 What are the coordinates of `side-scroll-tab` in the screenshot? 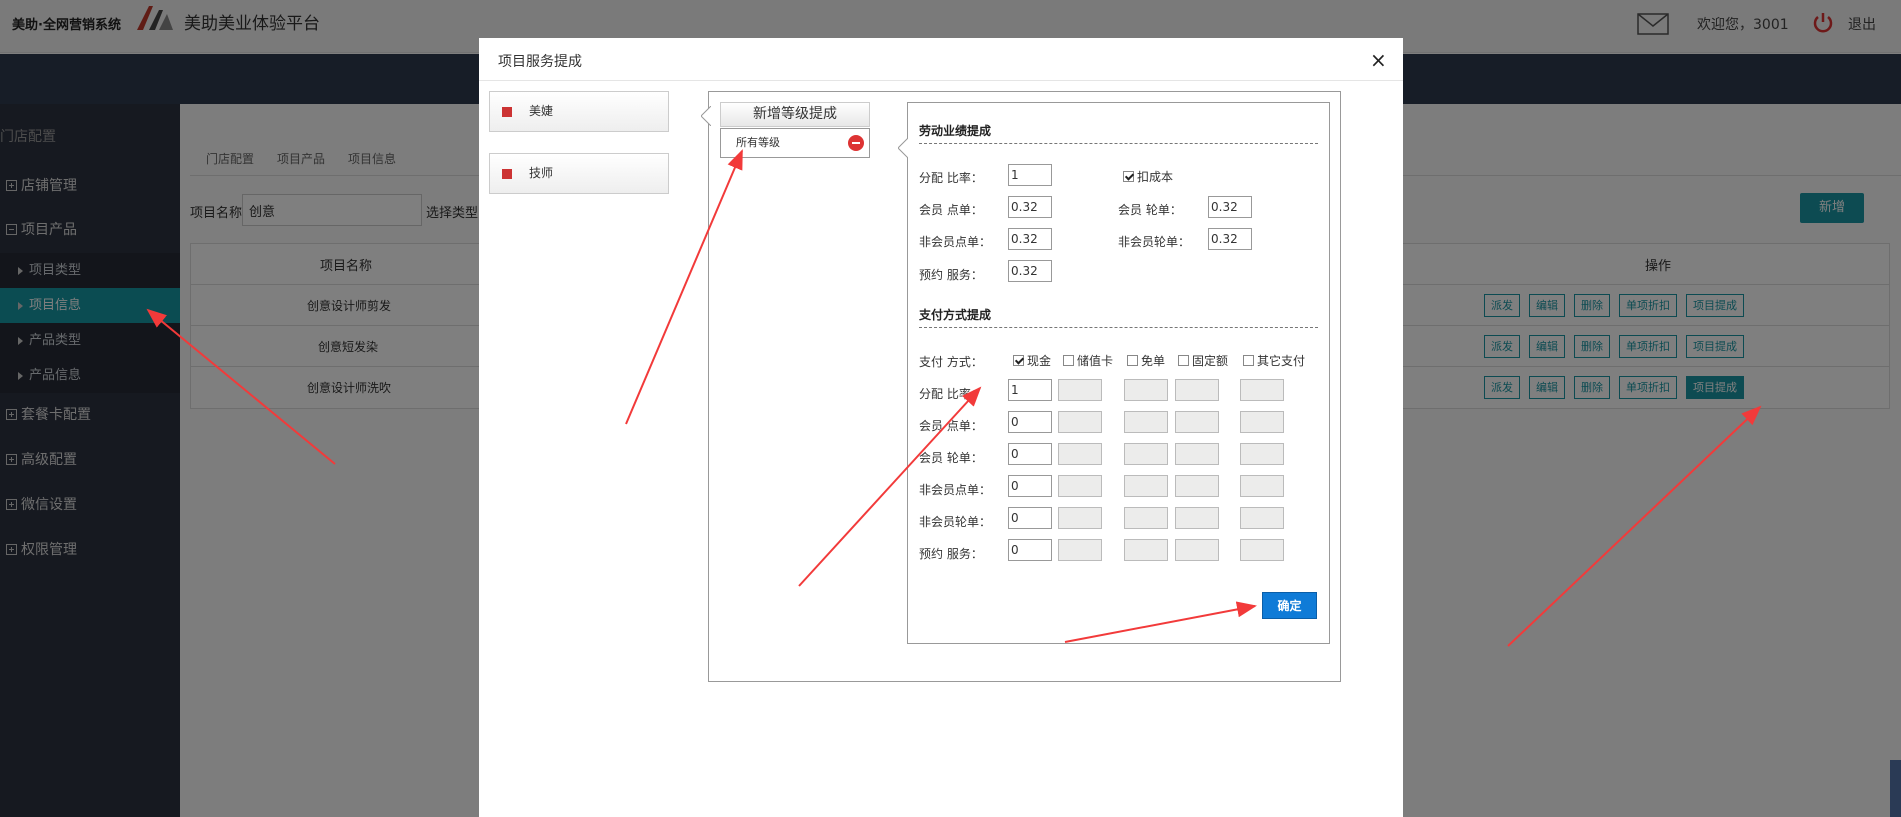 It's located at (1895, 788).